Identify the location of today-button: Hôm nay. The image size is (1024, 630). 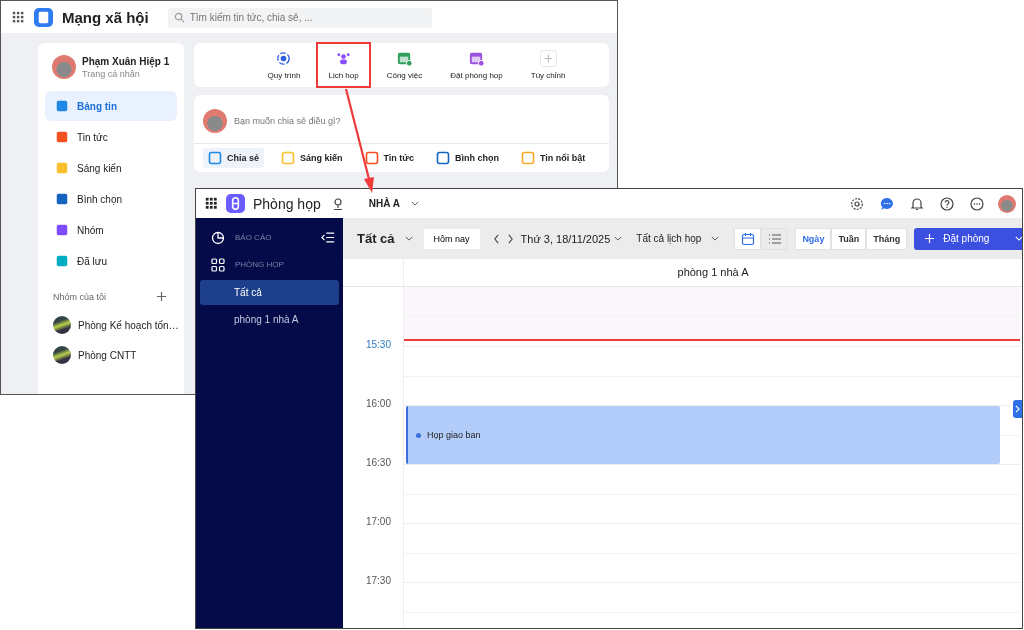
(451, 238).